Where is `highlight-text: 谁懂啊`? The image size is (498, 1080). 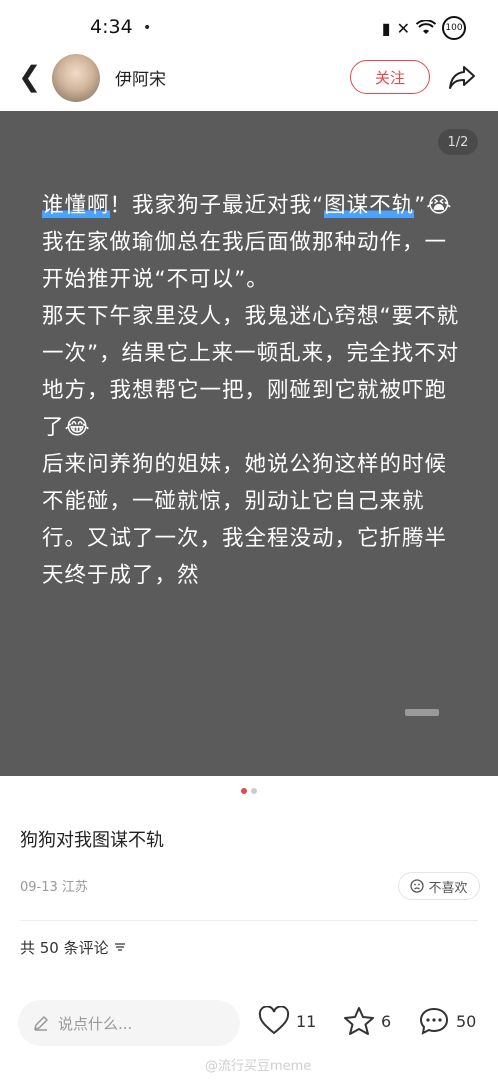 highlight-text: 谁懂啊 is located at coordinates (76, 205).